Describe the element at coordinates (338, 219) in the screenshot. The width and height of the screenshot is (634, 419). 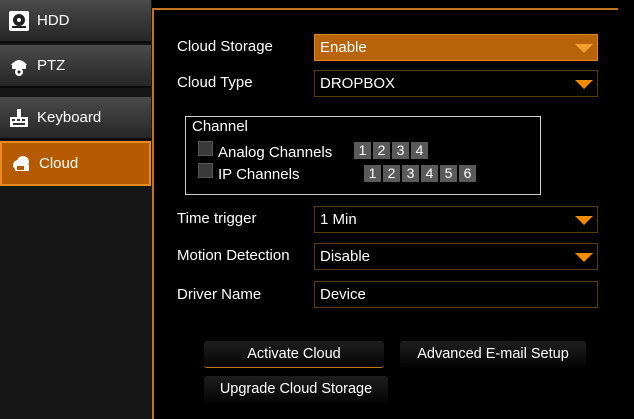
I see `time-trigger-value: 1 Min` at that location.